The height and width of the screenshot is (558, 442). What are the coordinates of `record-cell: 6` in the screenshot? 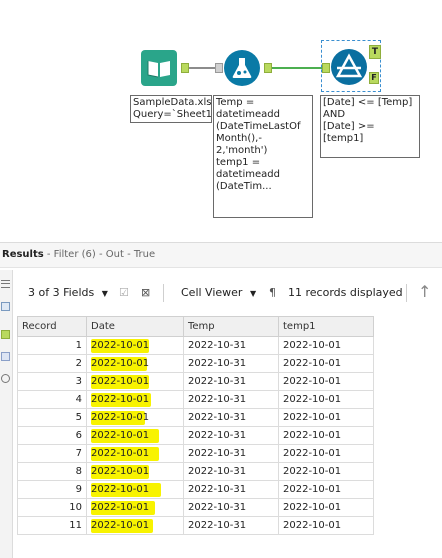 It's located at (52, 435).